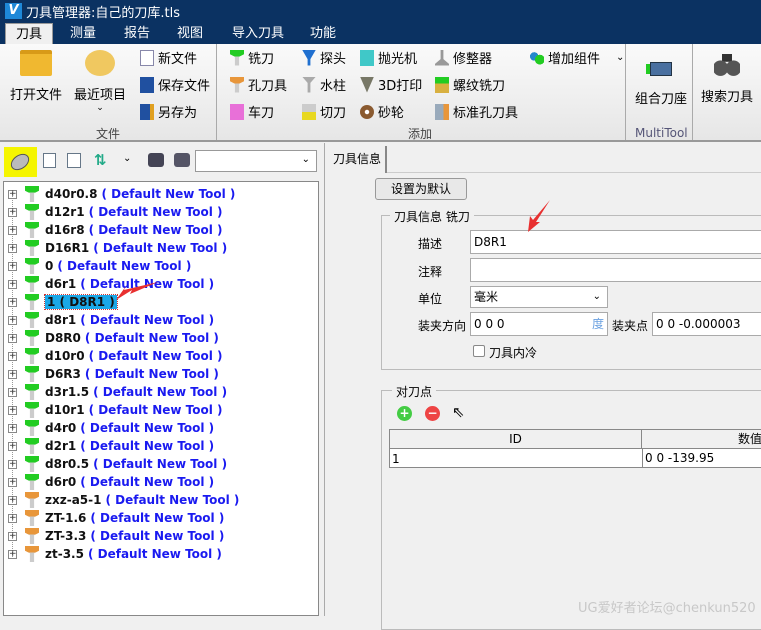 This screenshot has width=761, height=630. Describe the element at coordinates (115, 410) in the screenshot. I see `tree-item: + d10r1( Default New Tool )` at that location.